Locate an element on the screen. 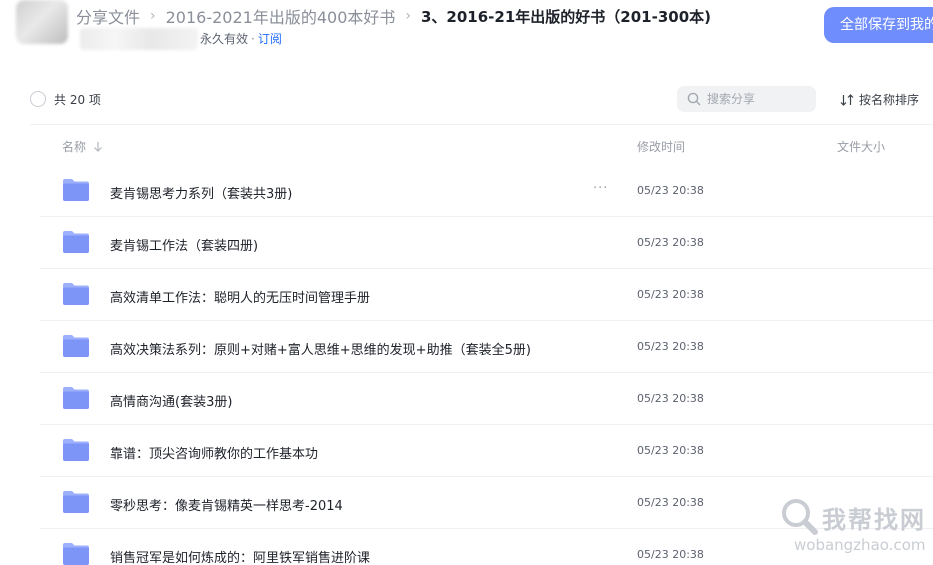 The image size is (933, 565). table-row: 高效清单工作法：聪明人的无压时间管理手册 05/23 20:38 is located at coordinates (466, 295).